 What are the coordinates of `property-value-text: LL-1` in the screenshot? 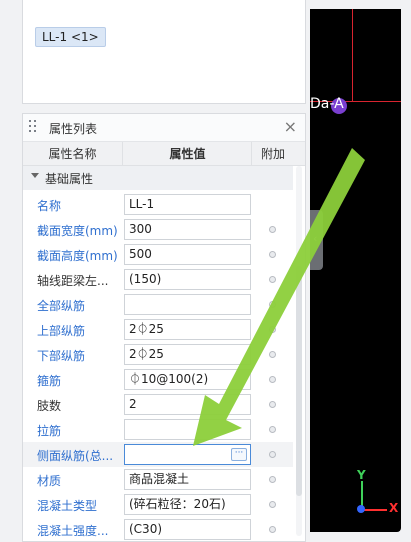 It's located at (142, 204).